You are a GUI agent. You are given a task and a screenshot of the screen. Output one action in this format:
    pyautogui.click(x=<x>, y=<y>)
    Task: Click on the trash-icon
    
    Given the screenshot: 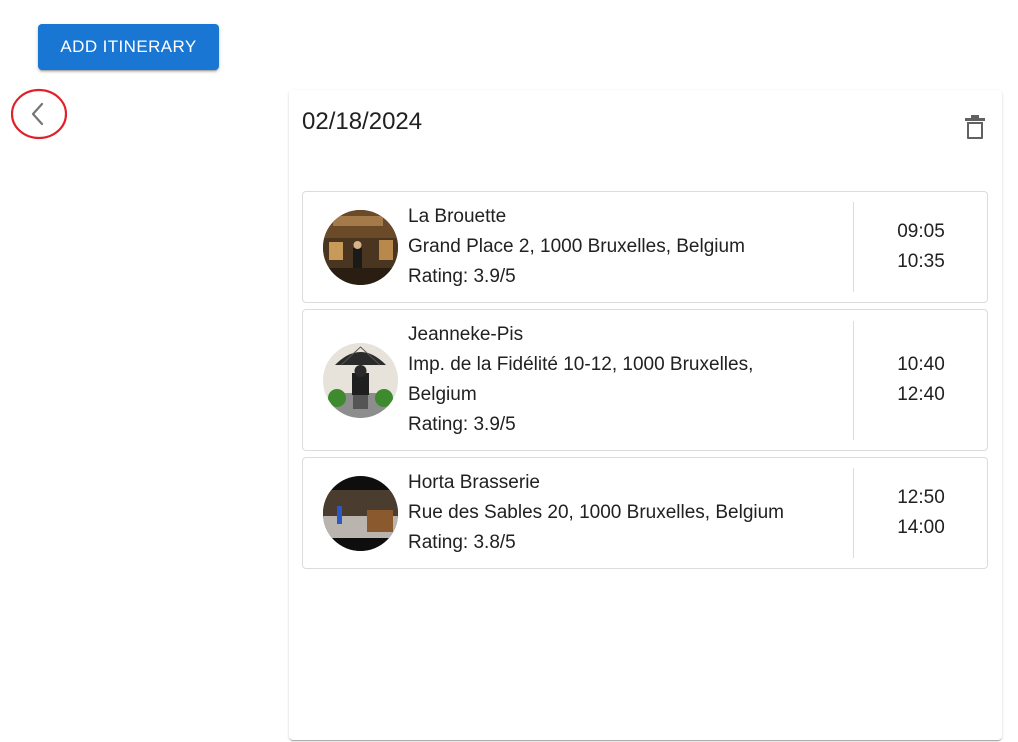 What is the action you would take?
    pyautogui.click(x=975, y=127)
    